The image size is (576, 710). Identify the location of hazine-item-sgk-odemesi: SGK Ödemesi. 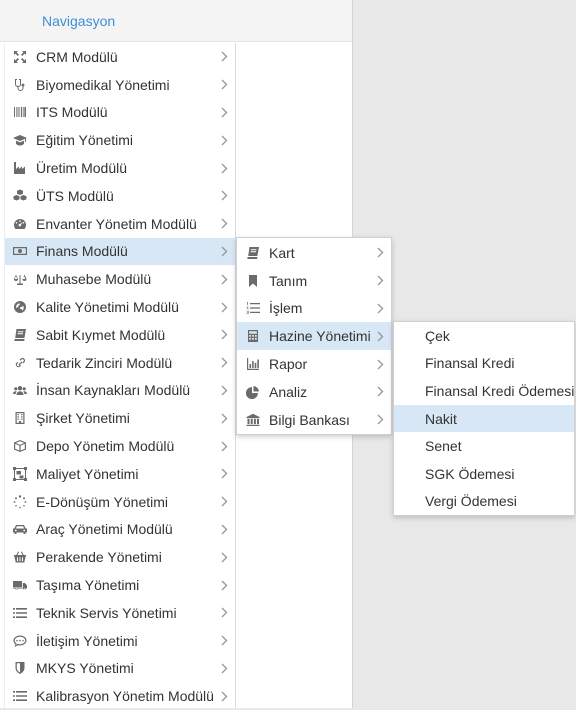
(484, 474).